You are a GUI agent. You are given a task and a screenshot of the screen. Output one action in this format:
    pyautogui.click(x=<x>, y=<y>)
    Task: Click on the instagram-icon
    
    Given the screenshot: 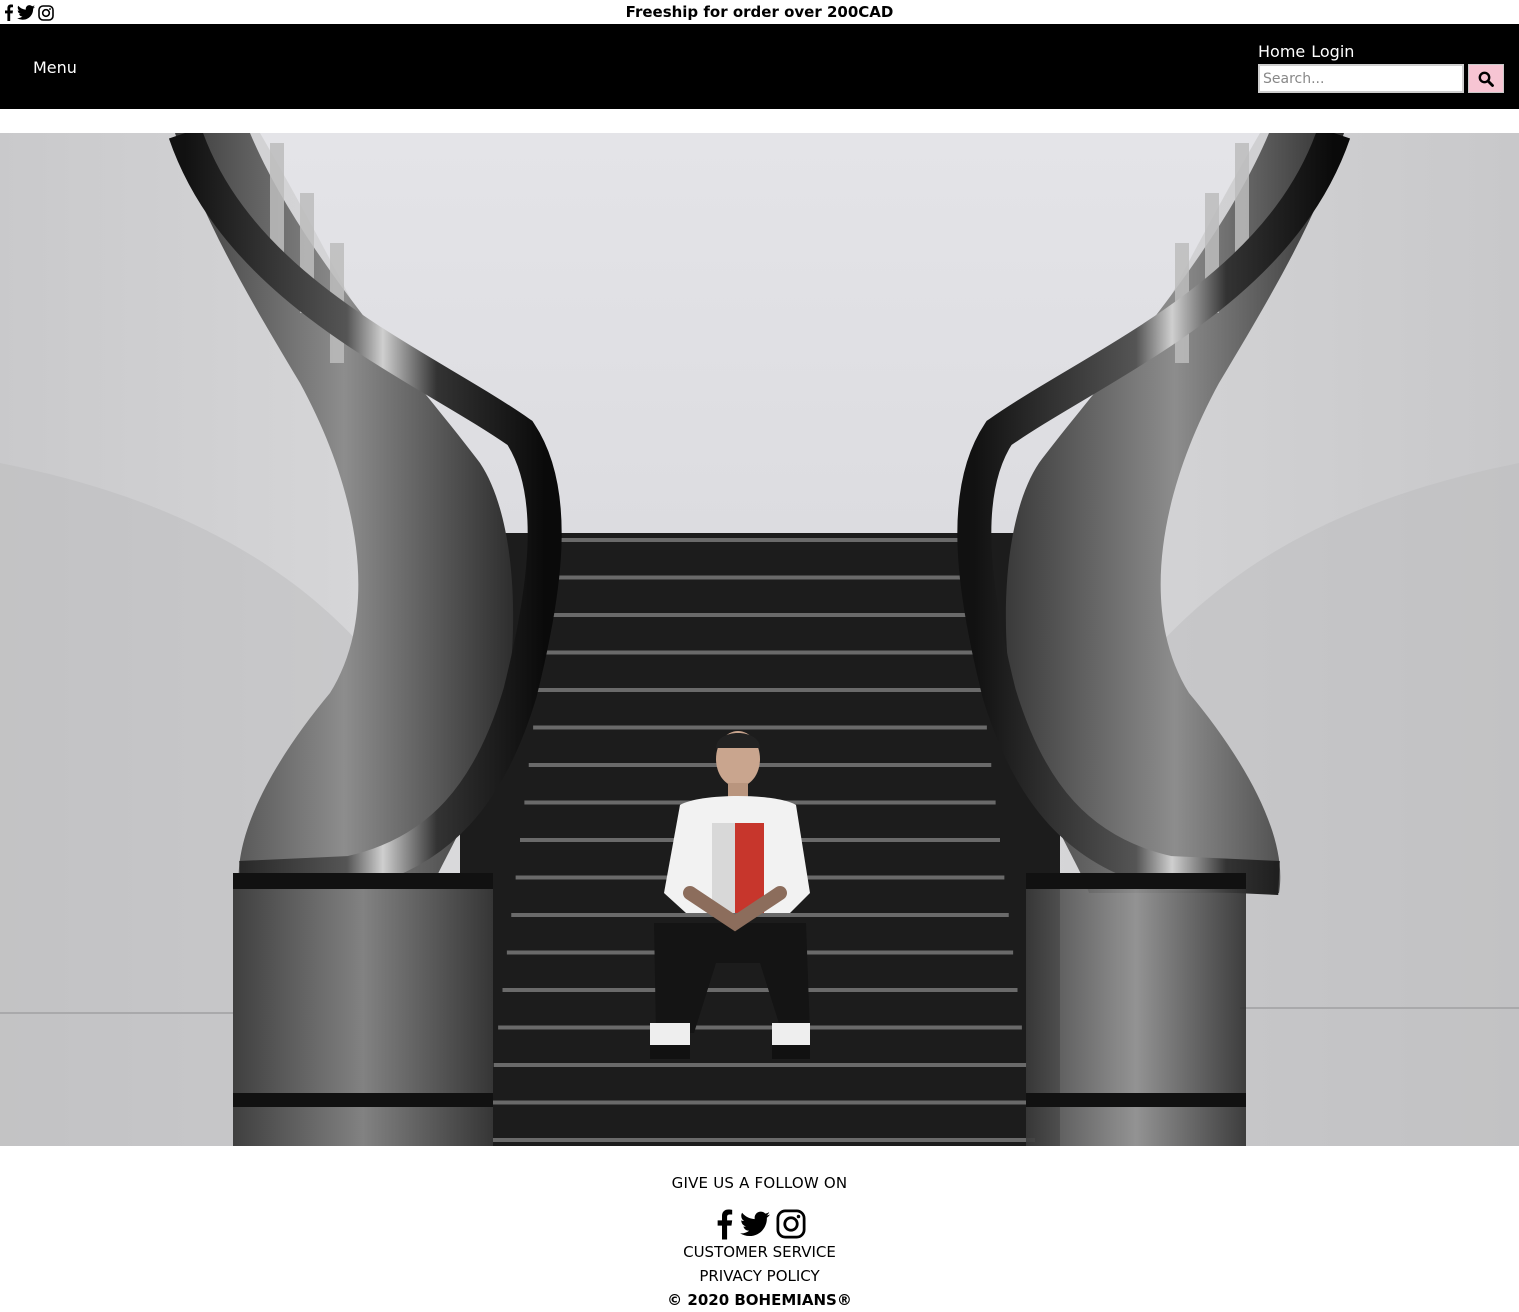 What is the action you would take?
    pyautogui.click(x=791, y=1224)
    